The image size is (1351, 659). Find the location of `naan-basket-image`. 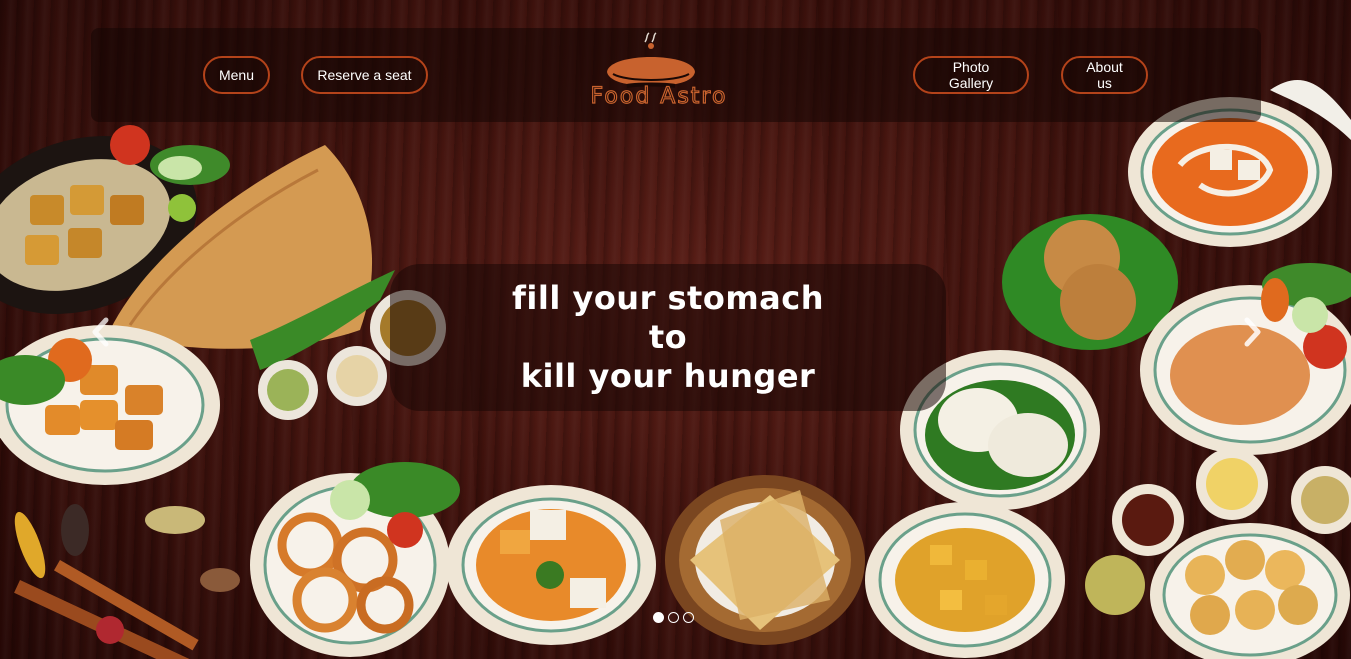

naan-basket-image is located at coordinates (765, 560).